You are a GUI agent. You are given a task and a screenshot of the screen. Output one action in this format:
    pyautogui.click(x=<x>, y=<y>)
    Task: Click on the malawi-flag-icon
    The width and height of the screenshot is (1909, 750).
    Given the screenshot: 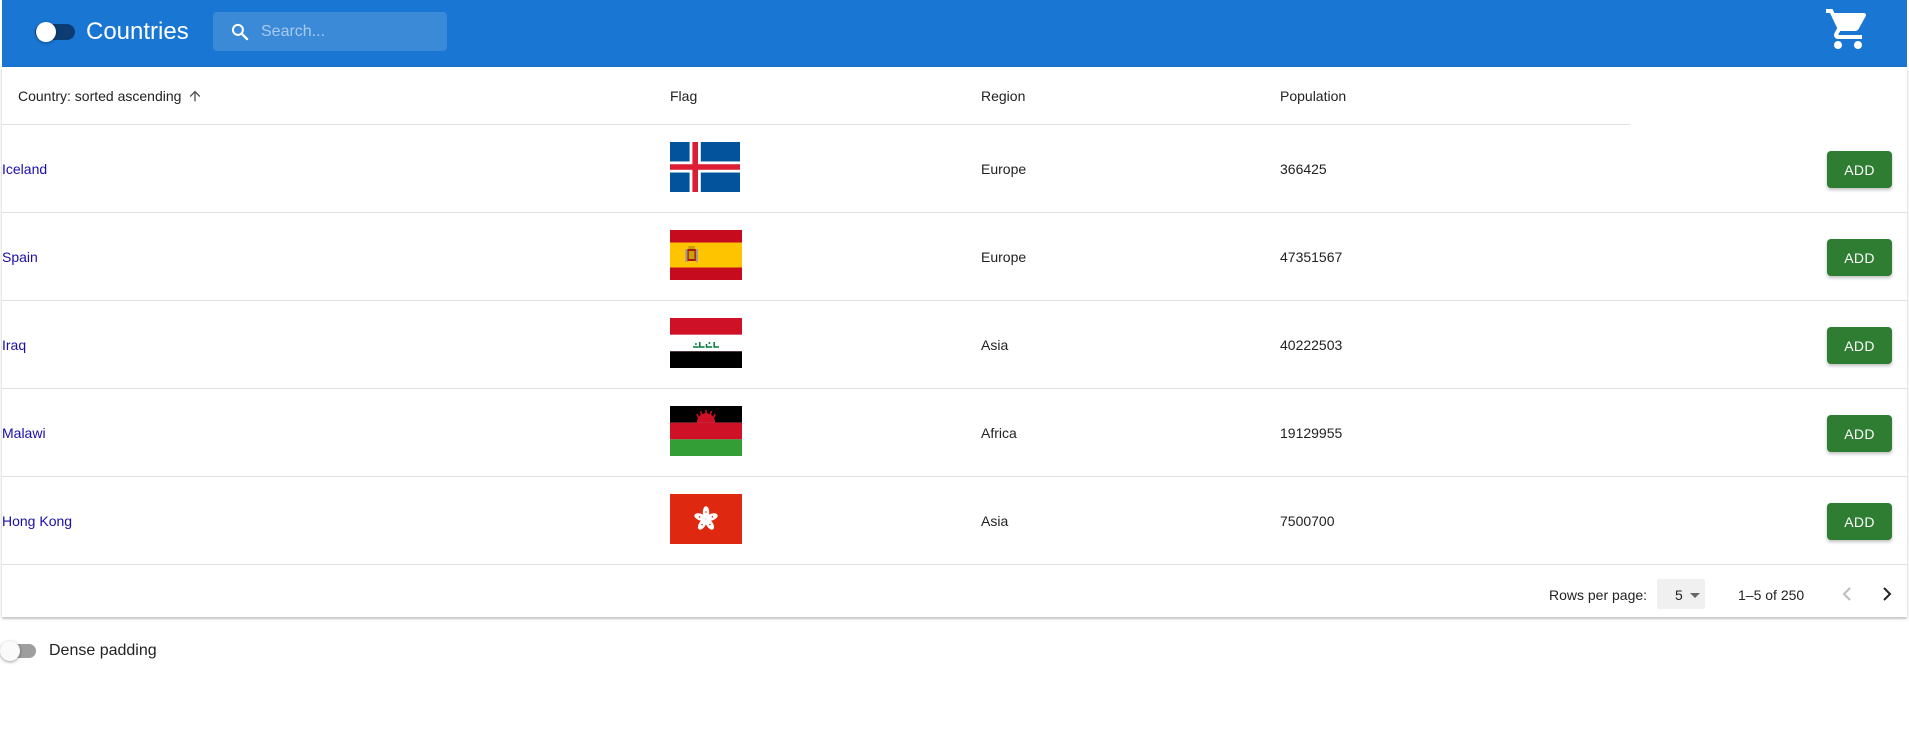 What is the action you would take?
    pyautogui.click(x=706, y=431)
    